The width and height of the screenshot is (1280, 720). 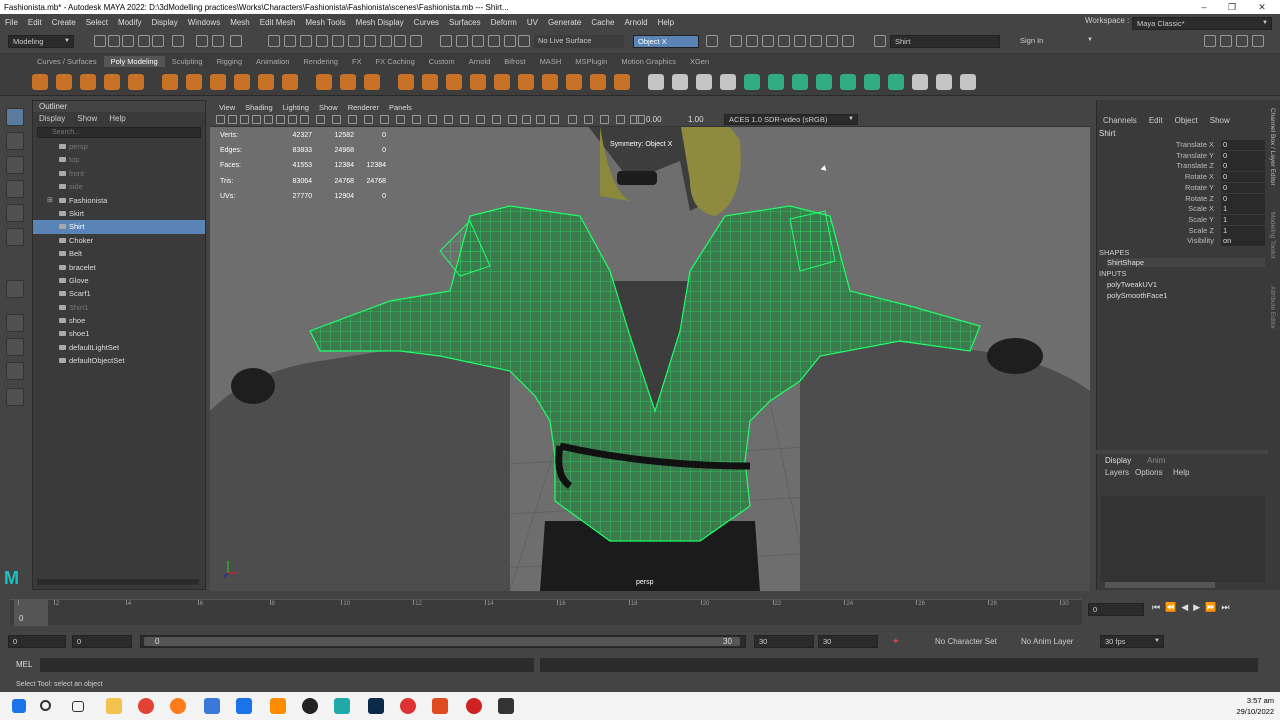 I want to click on menu-modify: Modify, so click(x=130, y=22).